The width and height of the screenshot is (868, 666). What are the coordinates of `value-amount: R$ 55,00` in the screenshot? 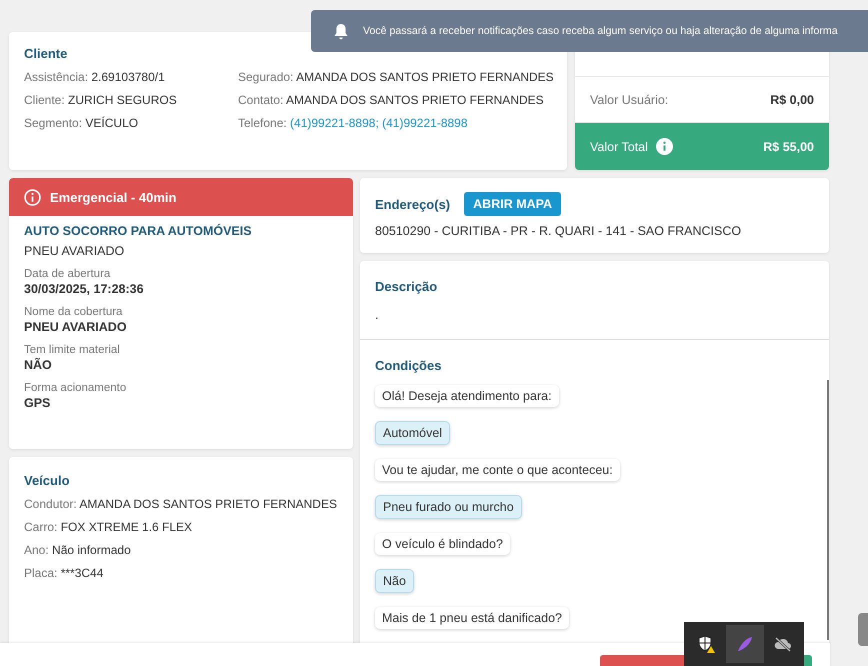 It's located at (788, 147).